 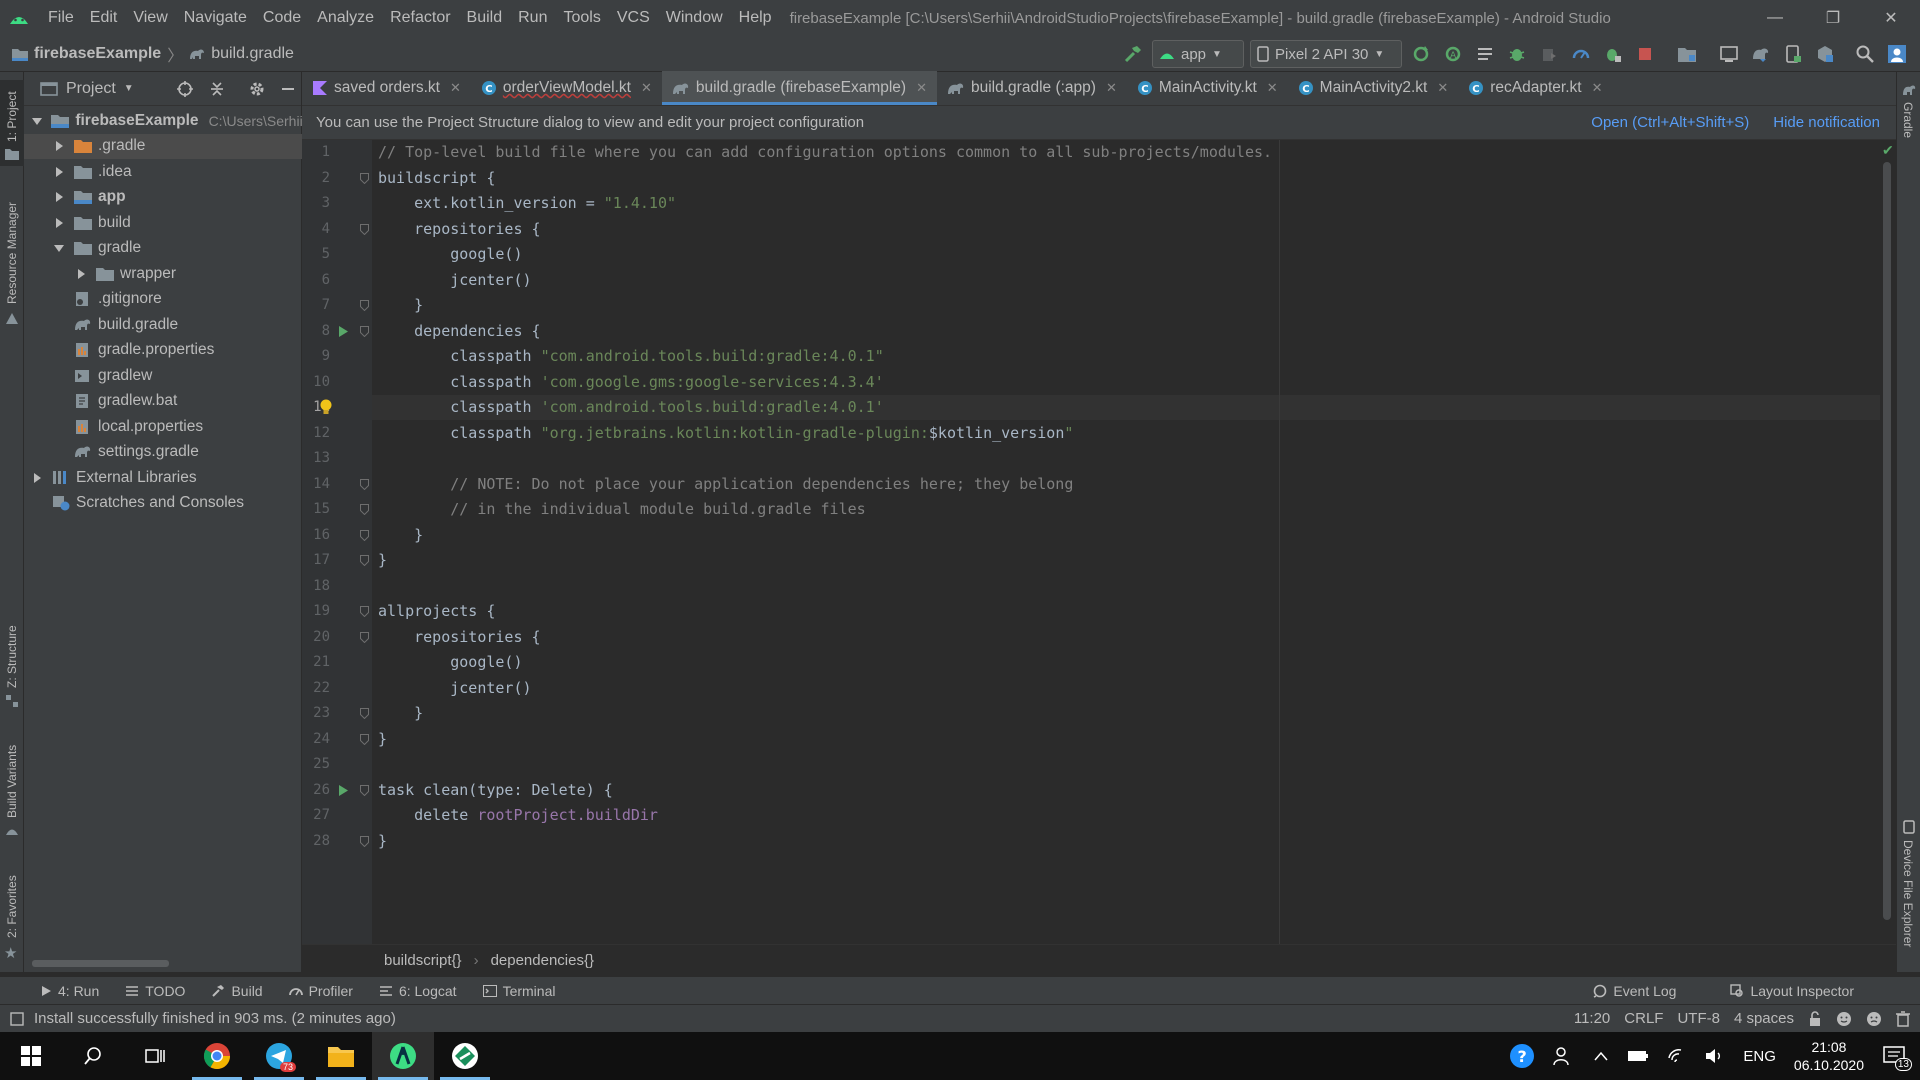 I want to click on device-select: Pixel 2 API 30 ▼, so click(x=1326, y=54).